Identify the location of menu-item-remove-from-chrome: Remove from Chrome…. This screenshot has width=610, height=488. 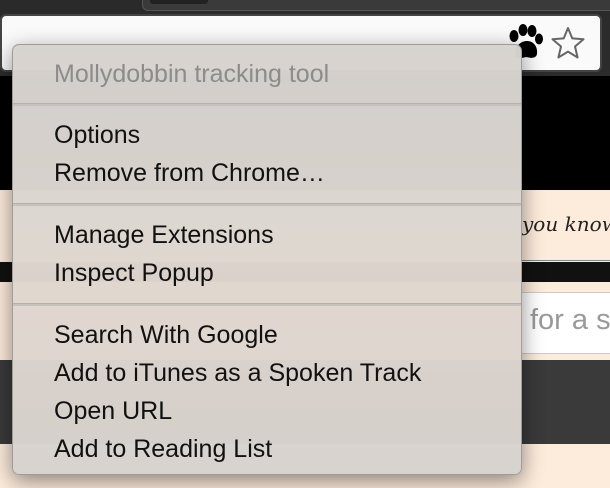
(189, 173).